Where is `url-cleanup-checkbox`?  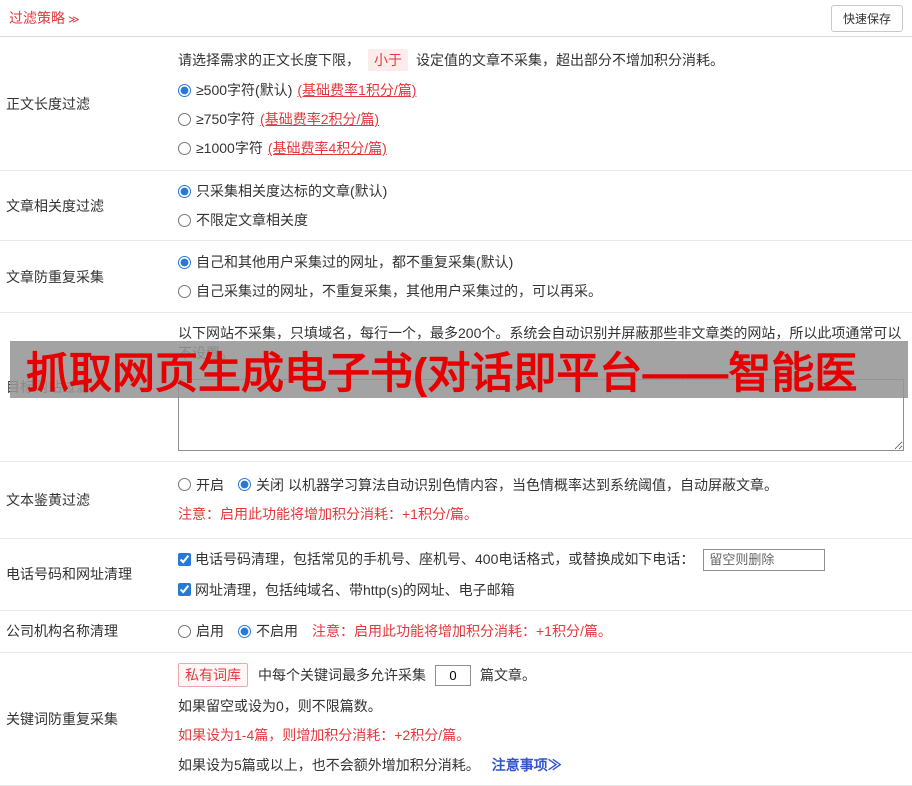 url-cleanup-checkbox is located at coordinates (184, 590).